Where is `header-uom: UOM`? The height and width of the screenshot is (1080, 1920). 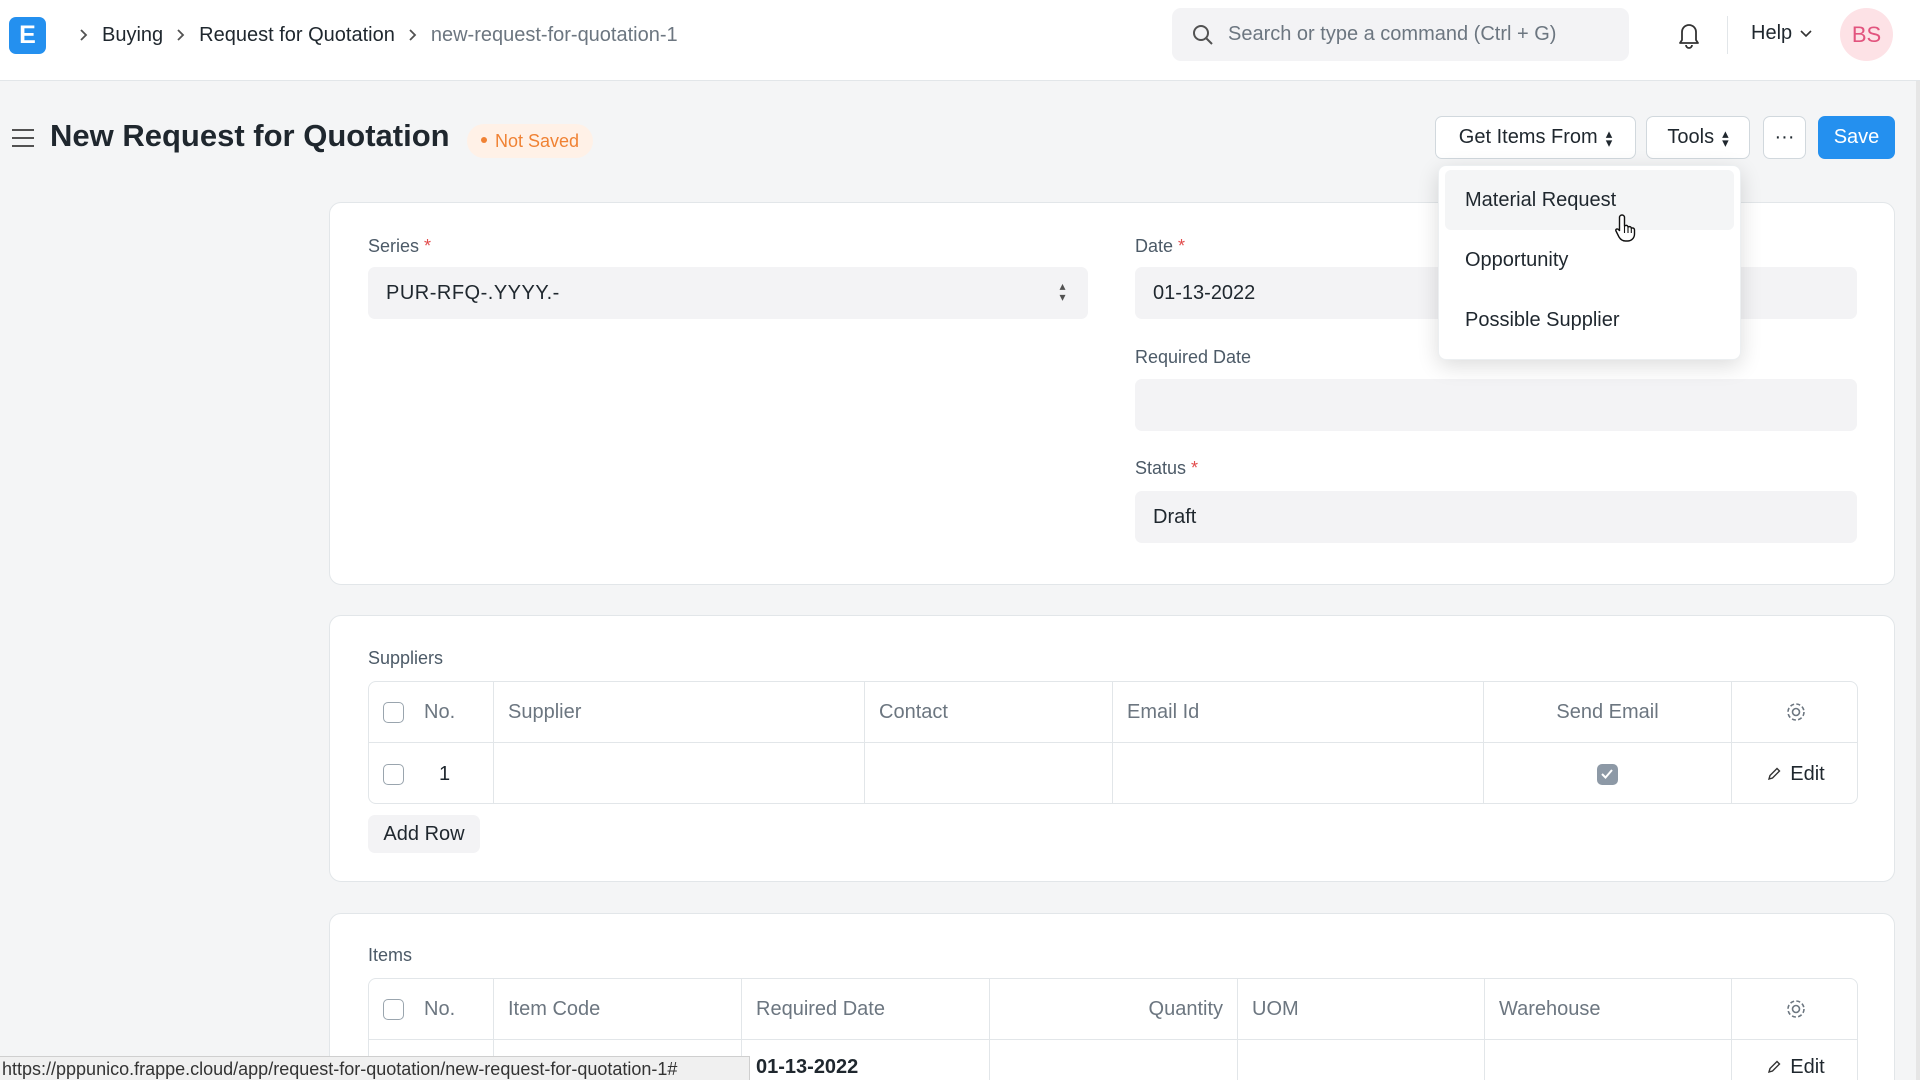
header-uom: UOM is located at coordinates (1361, 1009).